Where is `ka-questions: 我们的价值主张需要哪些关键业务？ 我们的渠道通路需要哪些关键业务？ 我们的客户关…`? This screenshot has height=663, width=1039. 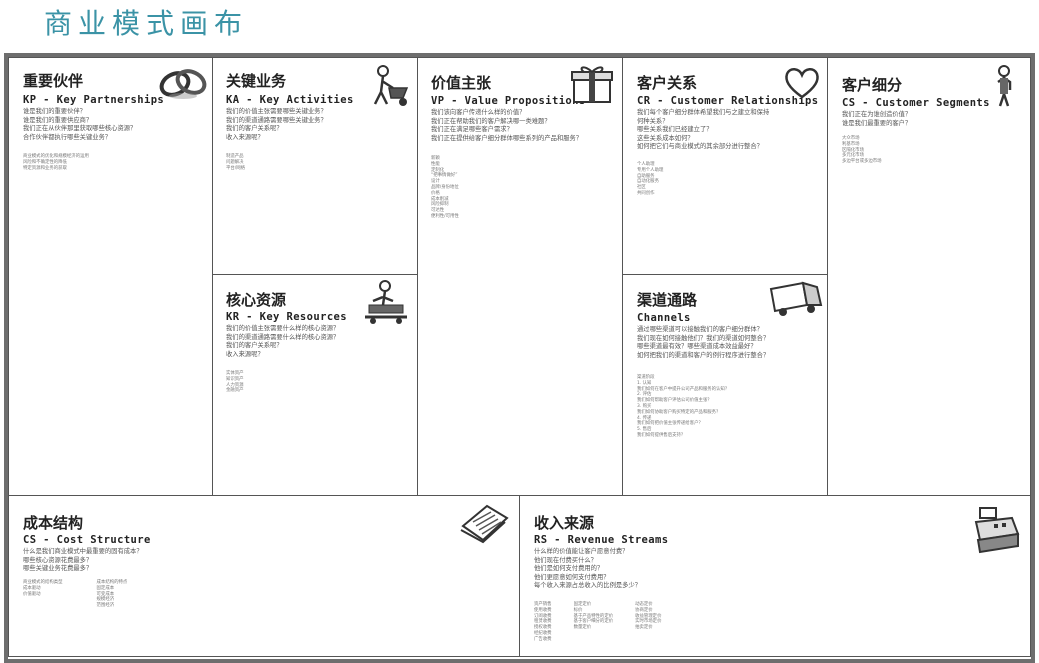 ka-questions: 我们的价值主张需要哪些关键业务？ 我们的渠道通路需要哪些关键业务？ 我们的客户关… is located at coordinates (276, 125).